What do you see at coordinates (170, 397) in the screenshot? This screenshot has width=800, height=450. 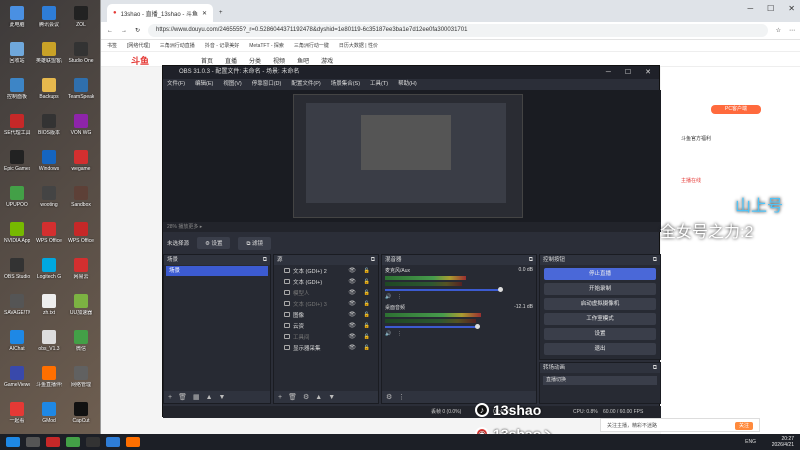 I see `add-scene-icon: +` at bounding box center [170, 397].